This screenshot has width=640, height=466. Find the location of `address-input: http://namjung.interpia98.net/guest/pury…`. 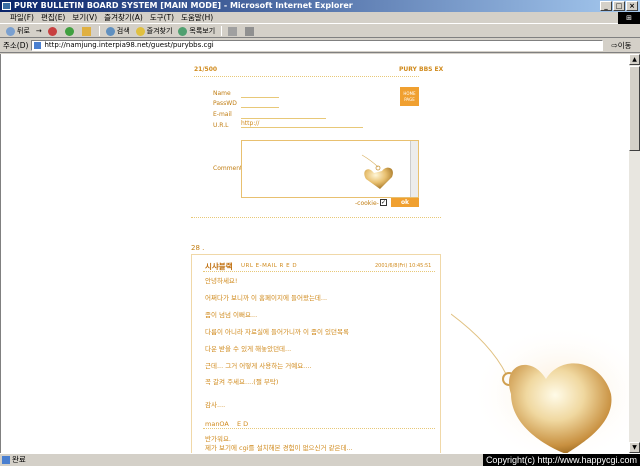

address-input: http://namjung.interpia98.net/guest/pury… is located at coordinates (317, 45).